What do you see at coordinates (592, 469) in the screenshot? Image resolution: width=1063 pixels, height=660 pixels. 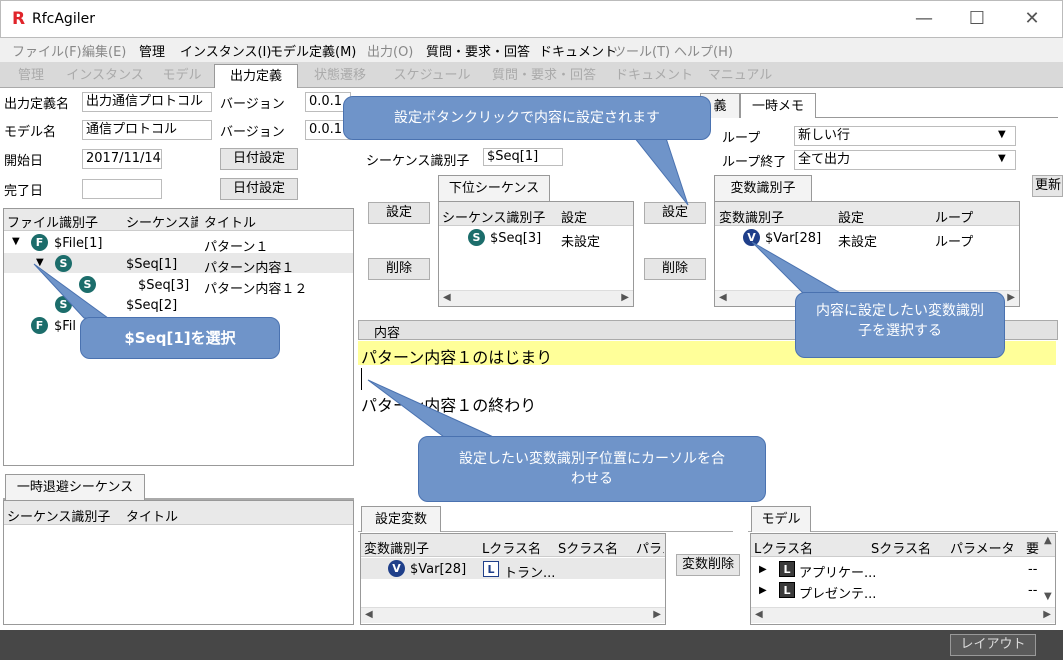 I see `callout-cursor: 設定したい変数識別子位置にカーソルを合わせる` at bounding box center [592, 469].